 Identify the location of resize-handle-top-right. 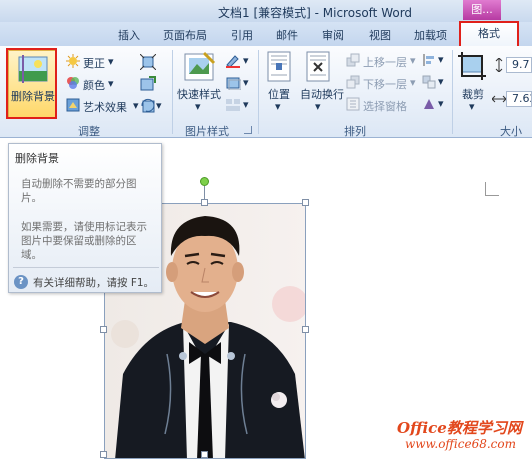
(305, 202).